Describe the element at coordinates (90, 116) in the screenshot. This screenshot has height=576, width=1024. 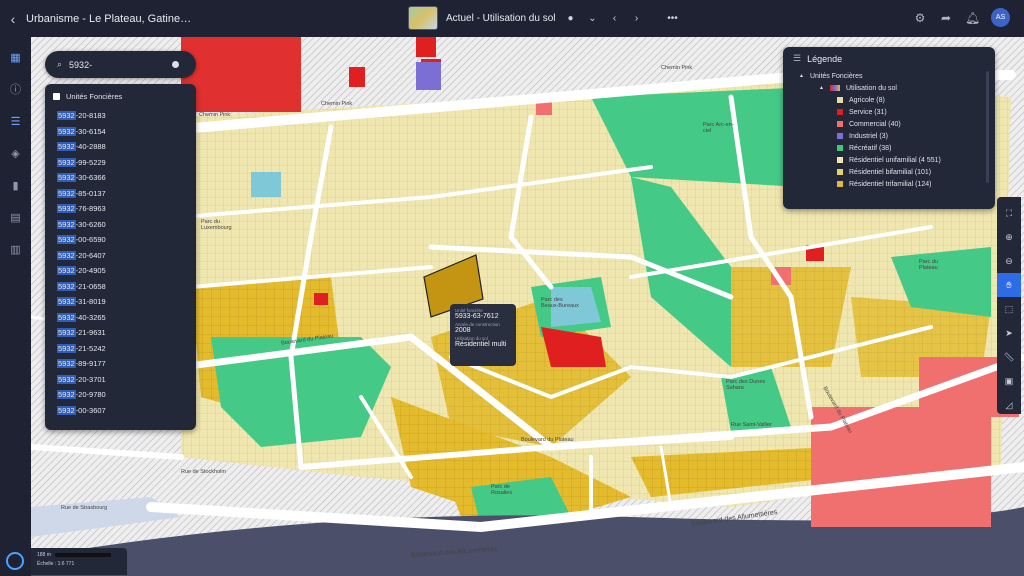
I see `result-suffix: -20-8183` at that location.